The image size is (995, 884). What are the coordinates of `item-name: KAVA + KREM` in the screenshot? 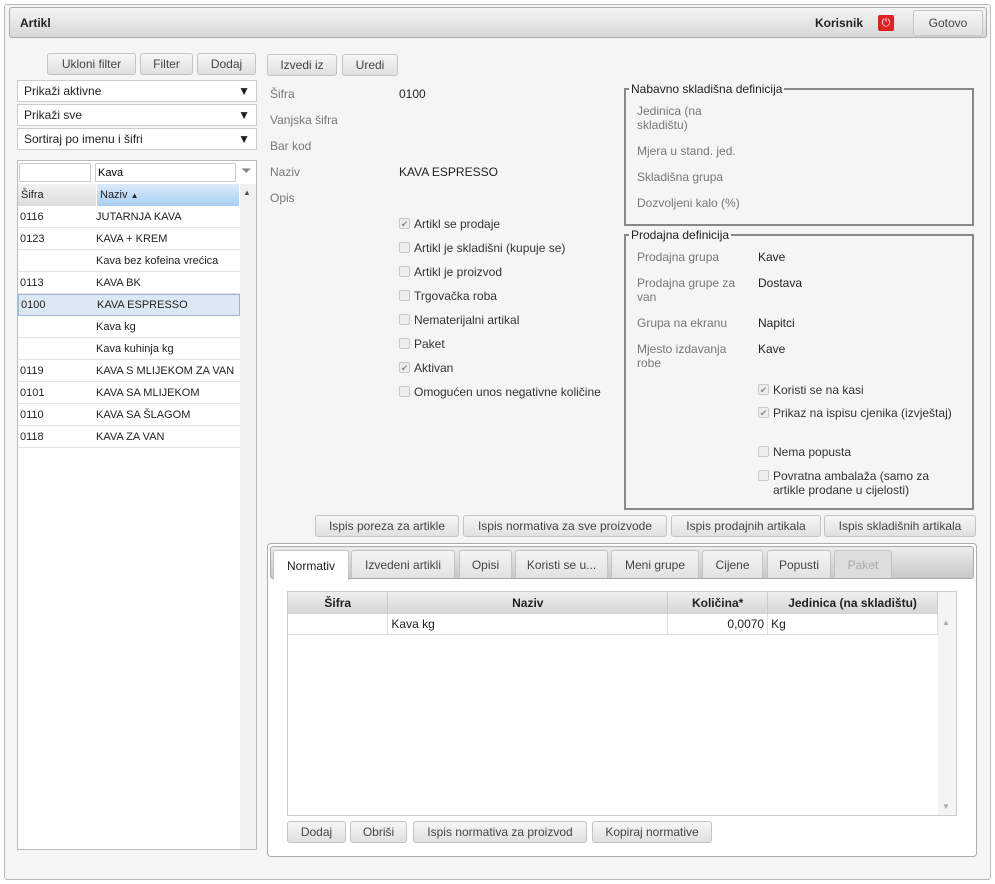 It's located at (132, 238).